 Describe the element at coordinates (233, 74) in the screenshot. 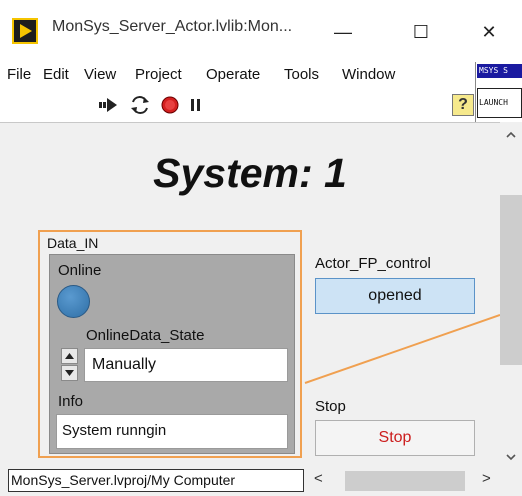

I see `menu-operate: Operate` at that location.